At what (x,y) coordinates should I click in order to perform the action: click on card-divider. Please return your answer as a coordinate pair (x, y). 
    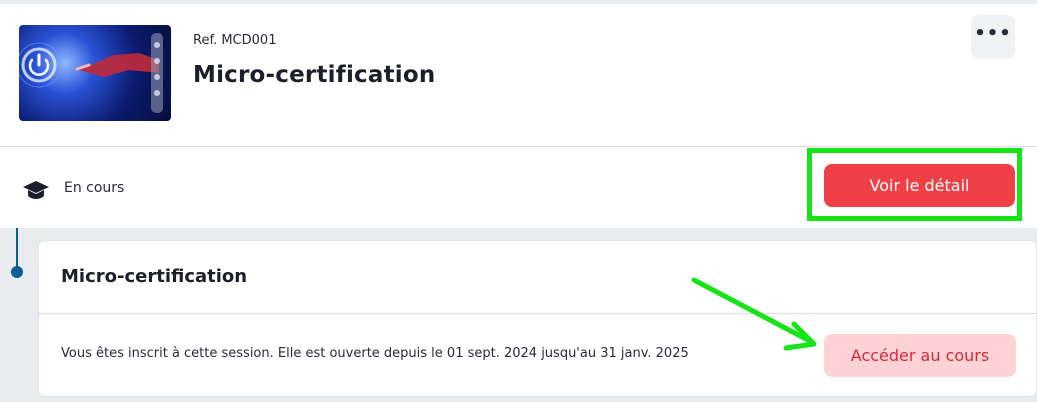
    Looking at the image, I should click on (518, 146).